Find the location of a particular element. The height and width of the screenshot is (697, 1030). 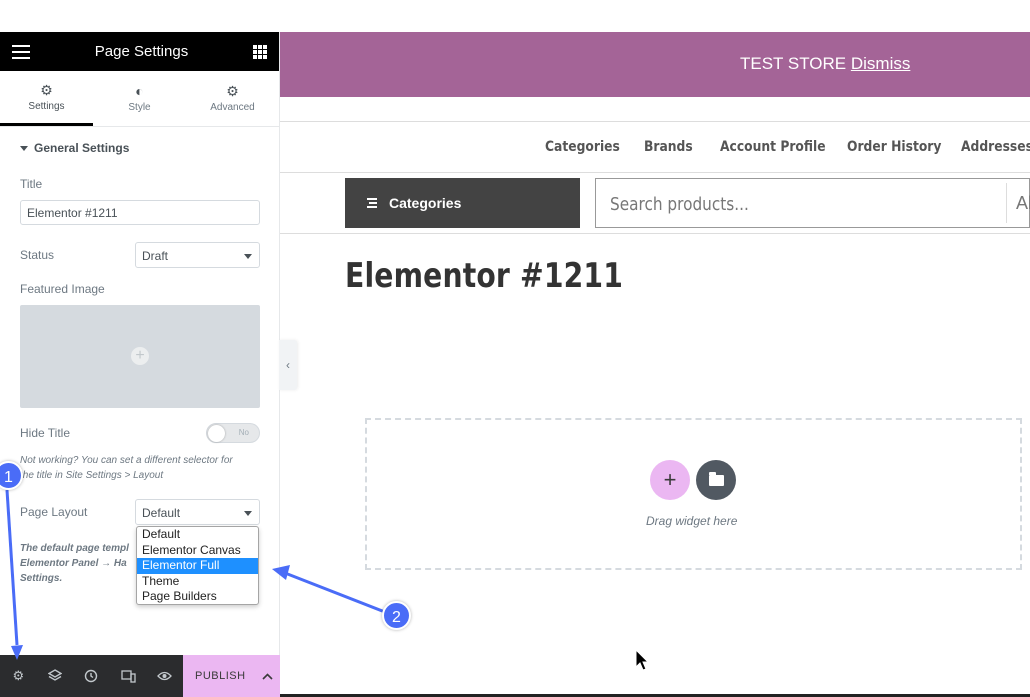

arrow-2-head is located at coordinates (281, 572).